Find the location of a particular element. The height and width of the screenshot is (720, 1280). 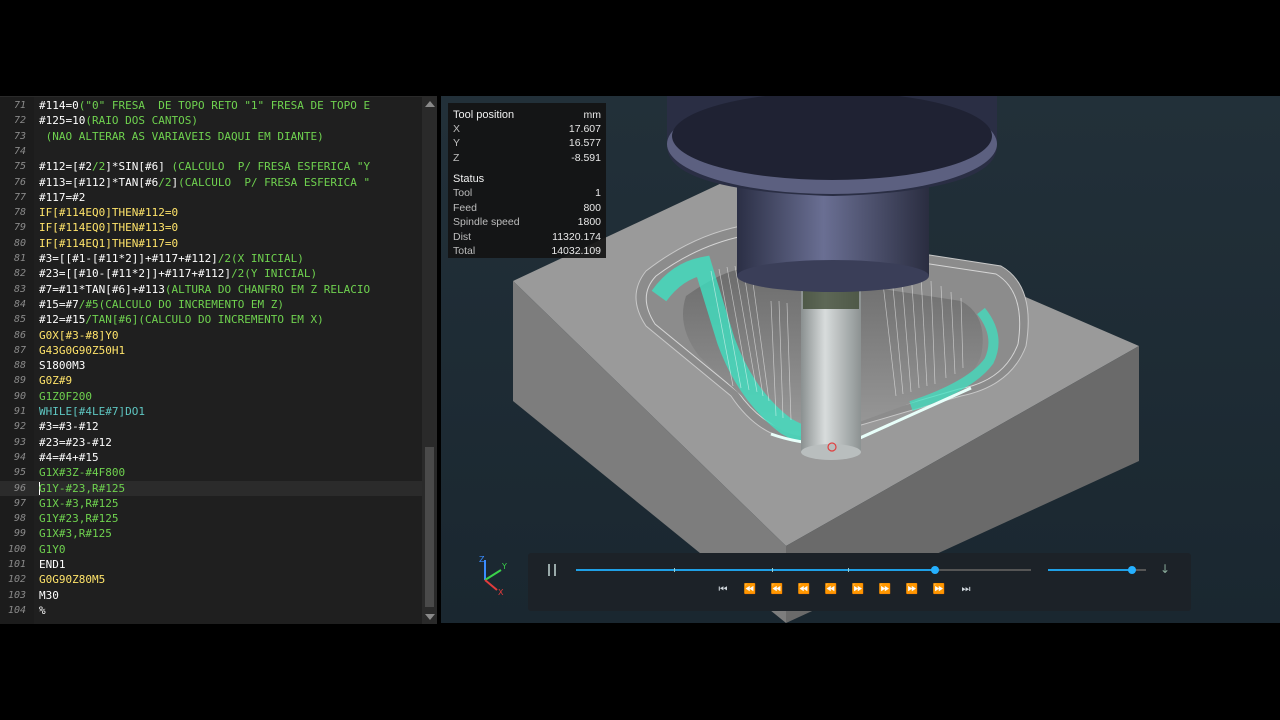

code-token: #114=0 is located at coordinates (59, 105).